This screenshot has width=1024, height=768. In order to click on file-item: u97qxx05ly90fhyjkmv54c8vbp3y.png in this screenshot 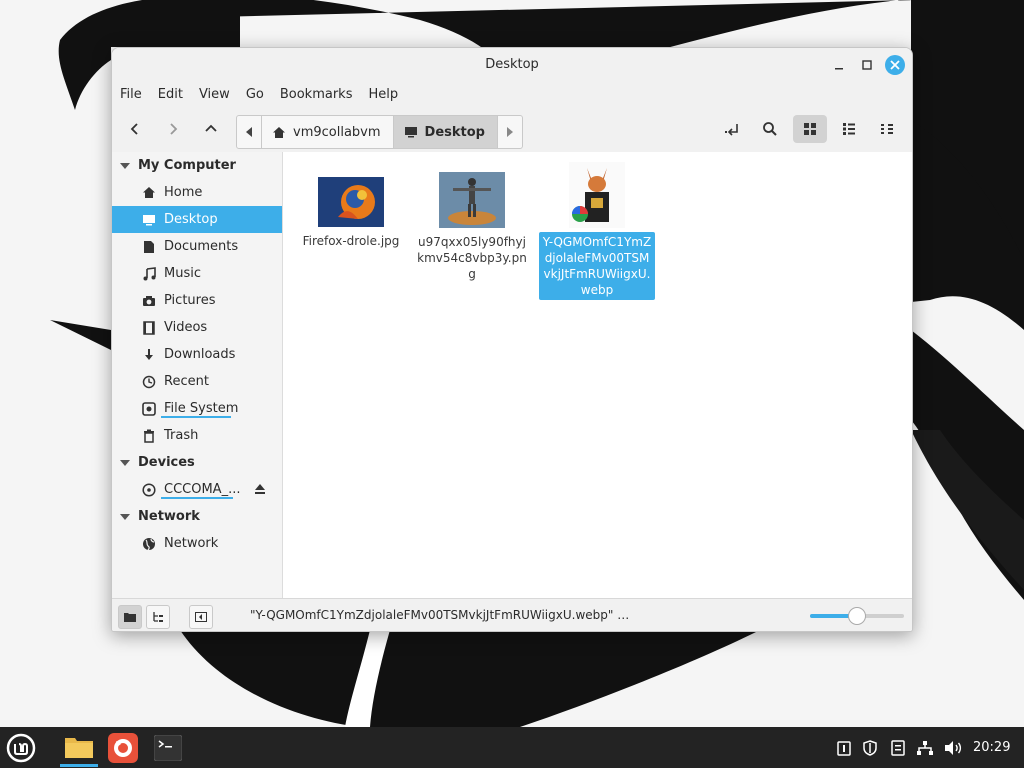, I will do `click(472, 228)`.